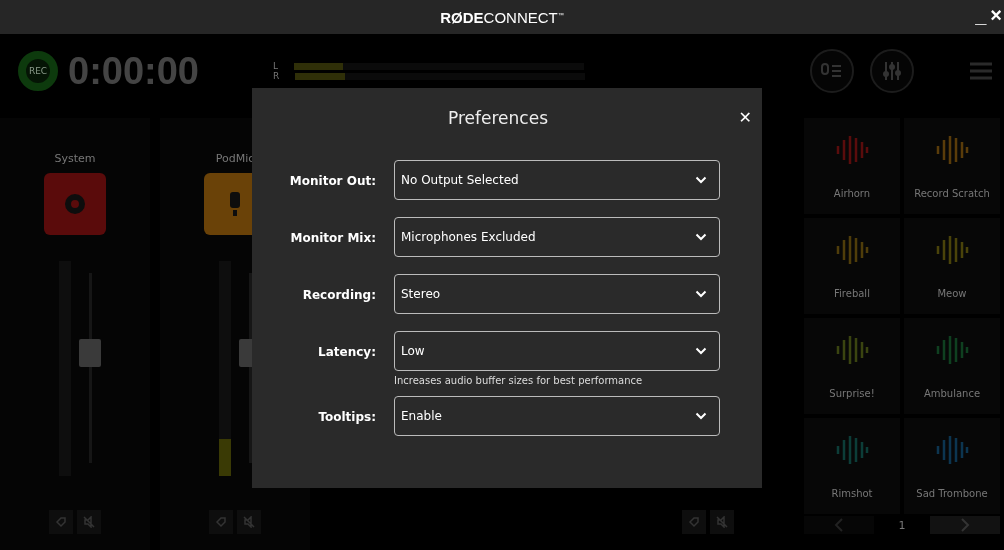  I want to click on meter-label: L, so click(275, 66).